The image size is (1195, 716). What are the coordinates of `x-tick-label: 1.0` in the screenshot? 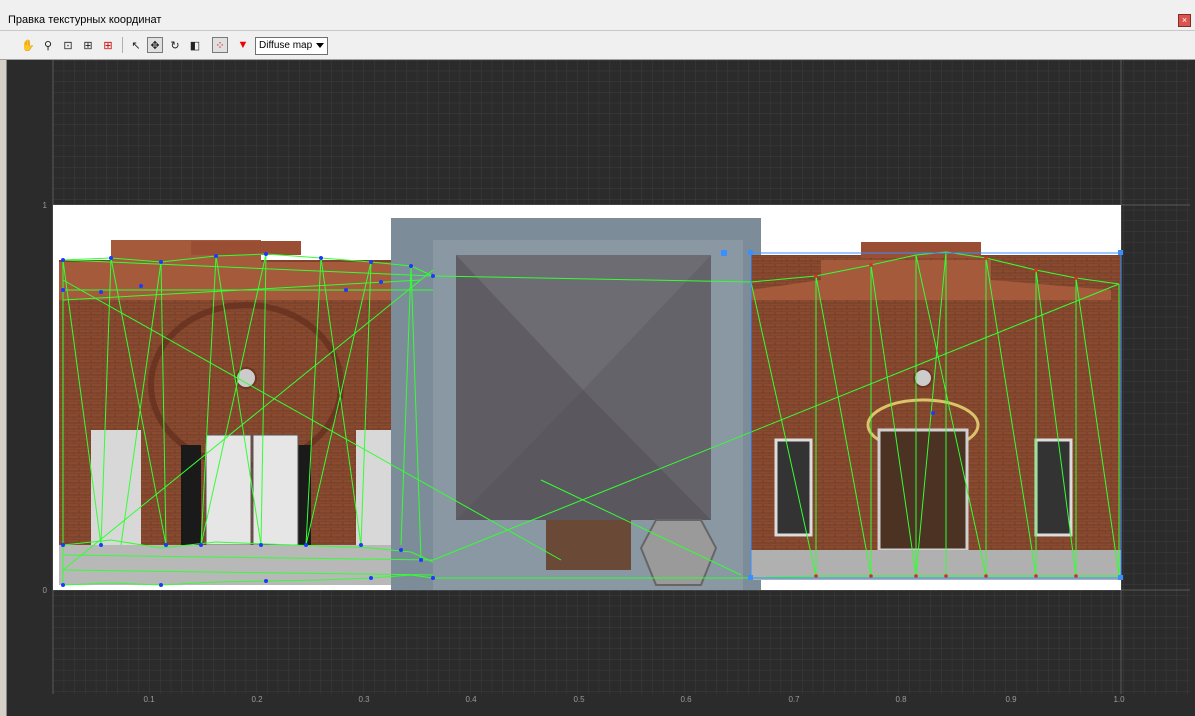 It's located at (1119, 699).